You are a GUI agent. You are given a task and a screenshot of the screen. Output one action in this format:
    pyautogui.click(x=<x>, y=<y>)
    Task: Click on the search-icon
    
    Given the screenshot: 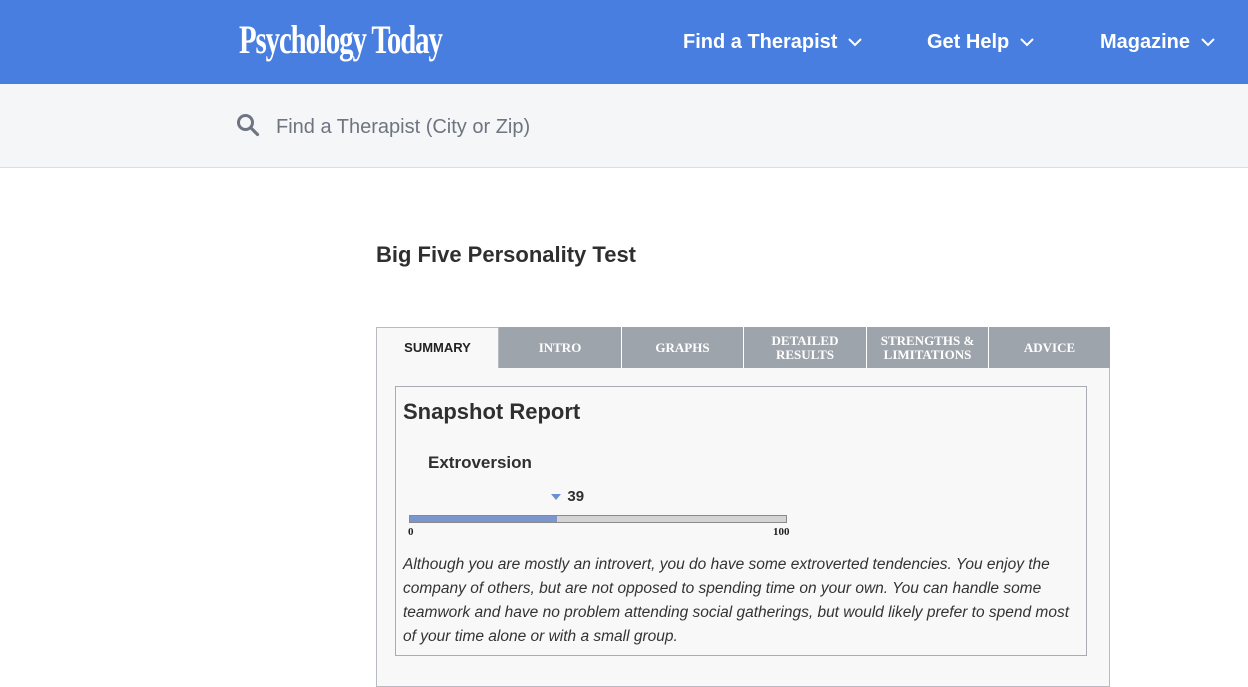 What is the action you would take?
    pyautogui.click(x=248, y=125)
    